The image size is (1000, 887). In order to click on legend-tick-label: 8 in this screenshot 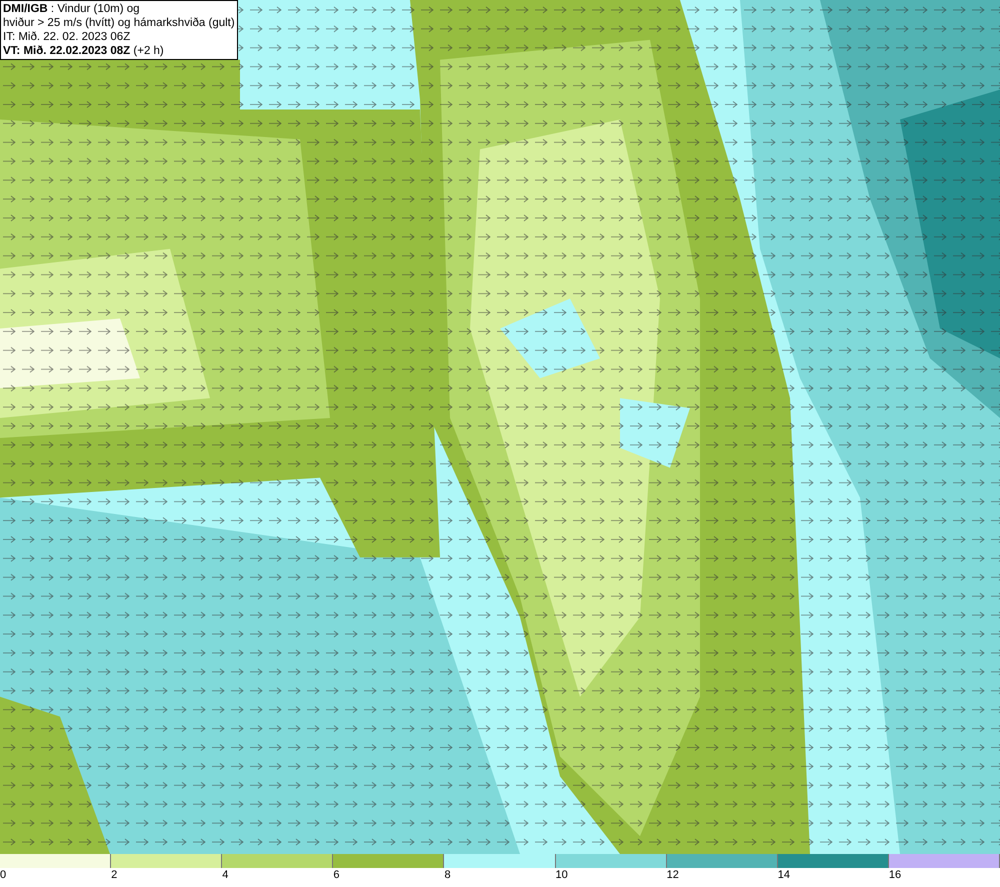, I will do `click(447, 875)`.